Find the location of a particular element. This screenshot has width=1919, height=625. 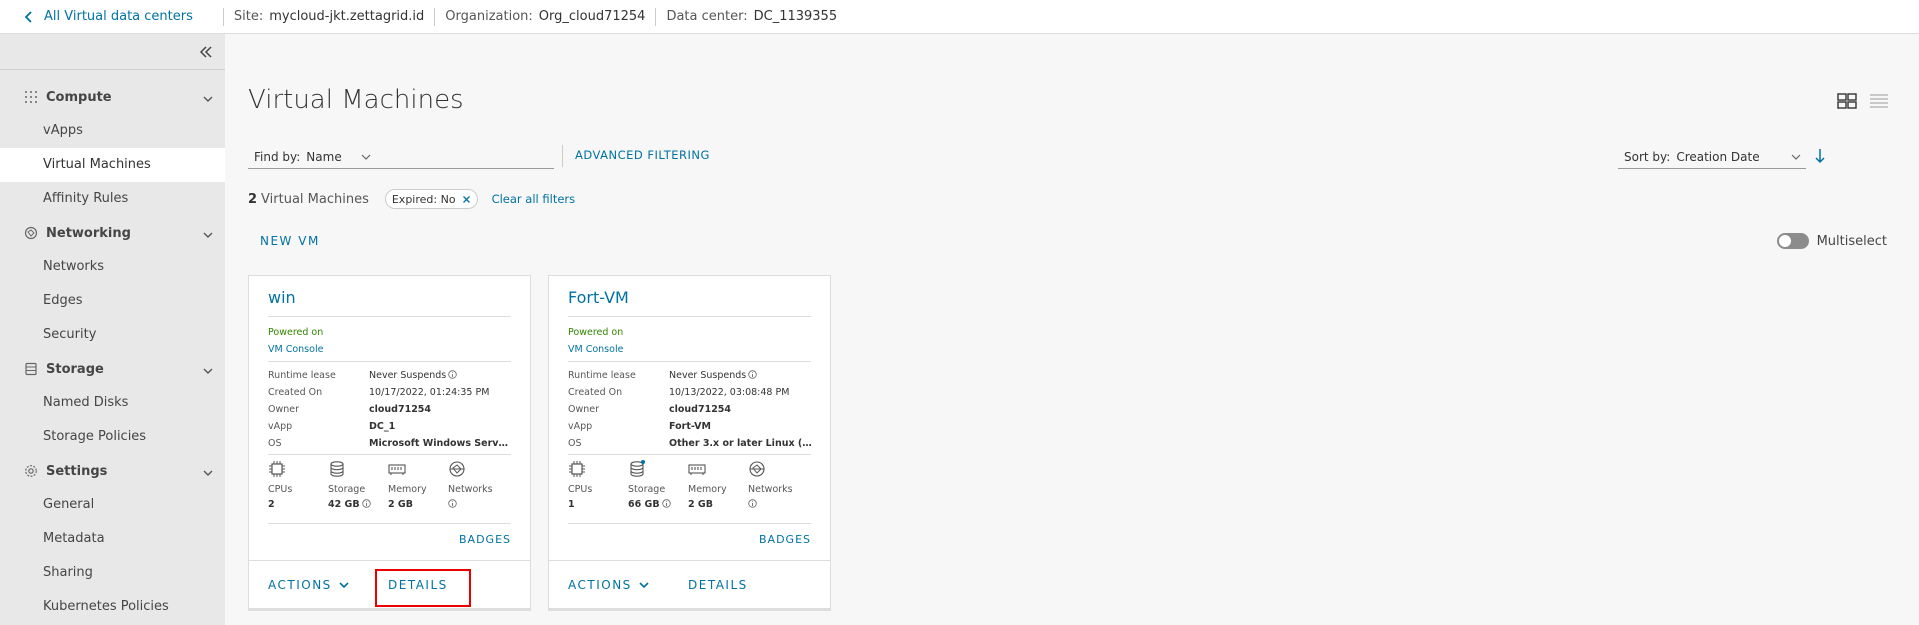

clear-all-filters-link: Clear all filters is located at coordinates (534, 199).